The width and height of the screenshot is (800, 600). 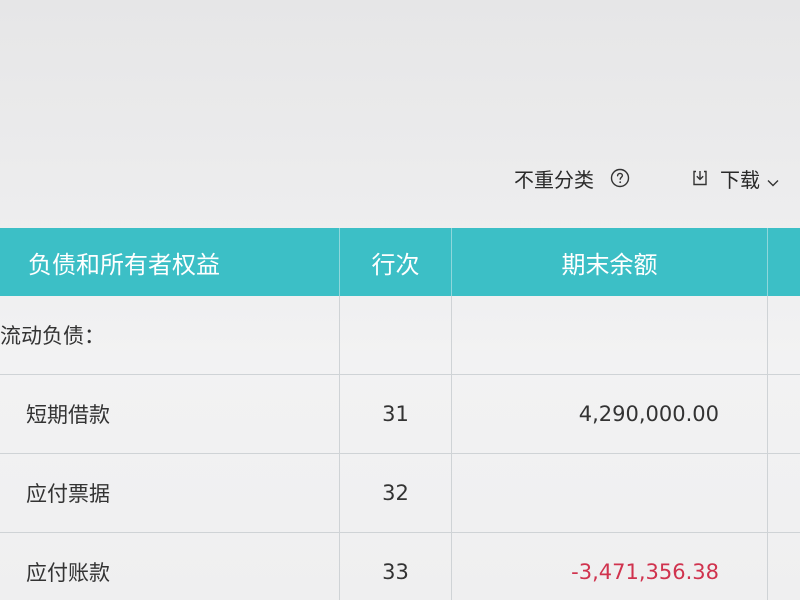 What do you see at coordinates (610, 262) in the screenshot?
I see `header-ending-balance: 期末余额` at bounding box center [610, 262].